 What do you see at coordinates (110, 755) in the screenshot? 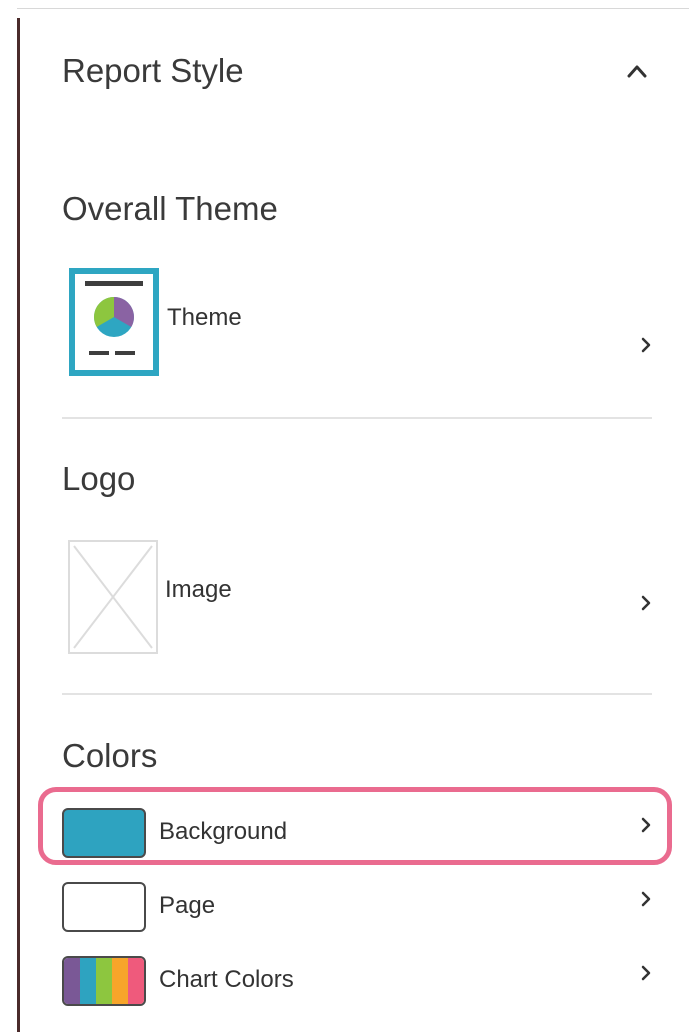
I see `section-heading-colors: Colors` at bounding box center [110, 755].